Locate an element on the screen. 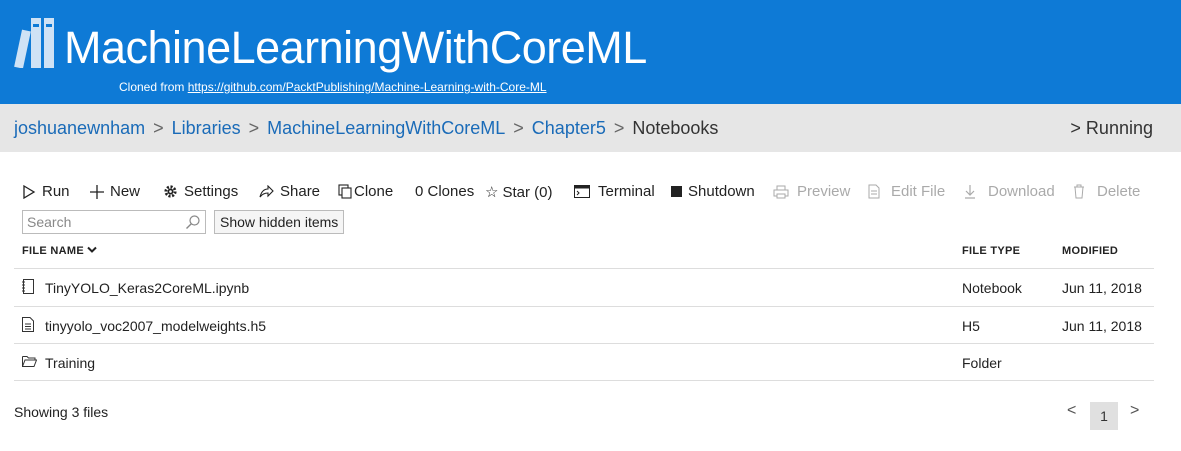 The height and width of the screenshot is (451, 1181). gear-icon is located at coordinates (170, 191).